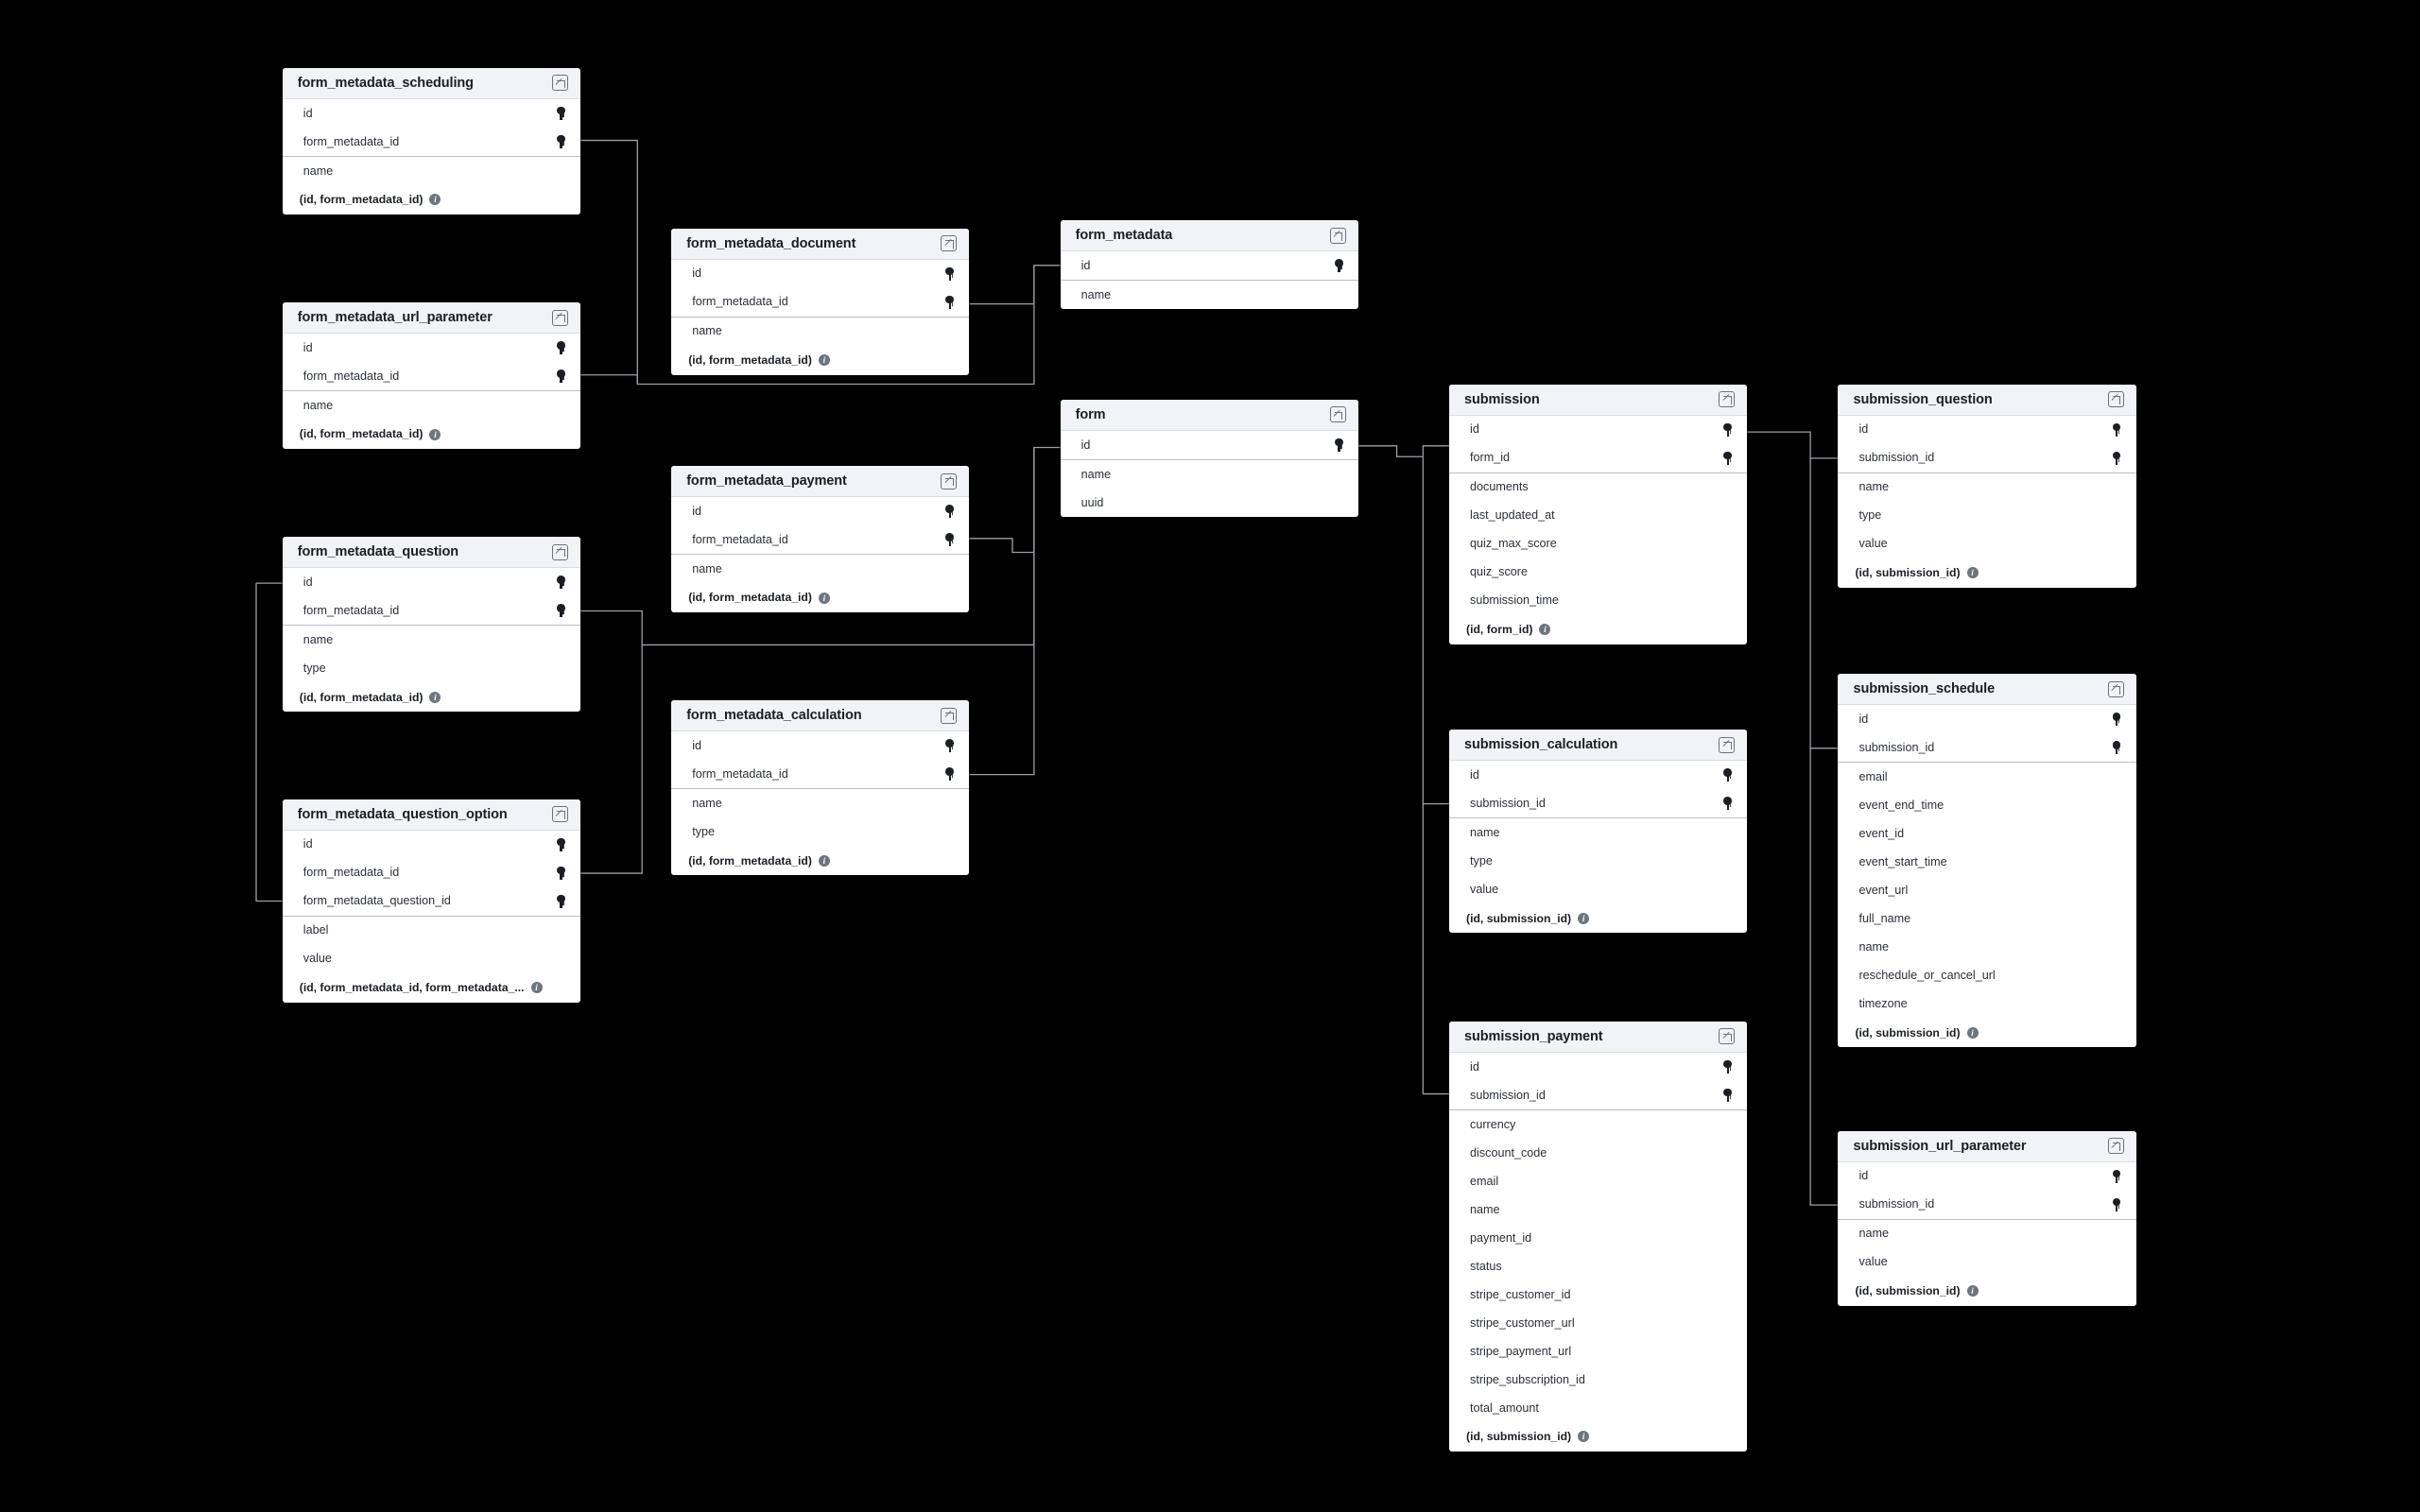 The width and height of the screenshot is (2420, 1512). What do you see at coordinates (1598, 544) in the screenshot?
I see `attribute-field-row: quiz_max_score` at bounding box center [1598, 544].